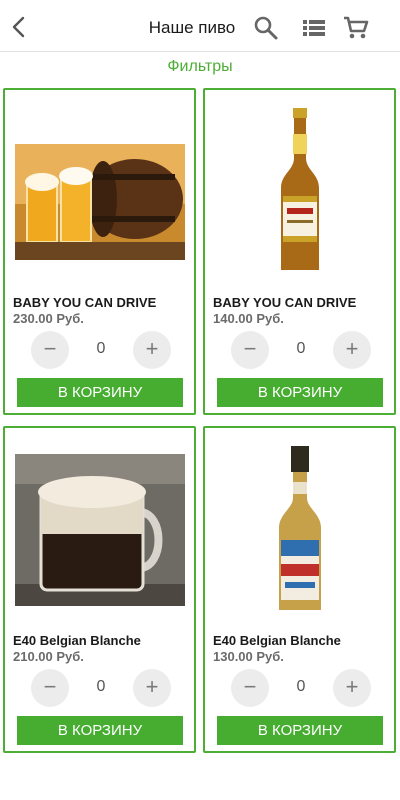 The height and width of the screenshot is (800, 400). Describe the element at coordinates (266, 28) in the screenshot. I see `search-icon` at that location.